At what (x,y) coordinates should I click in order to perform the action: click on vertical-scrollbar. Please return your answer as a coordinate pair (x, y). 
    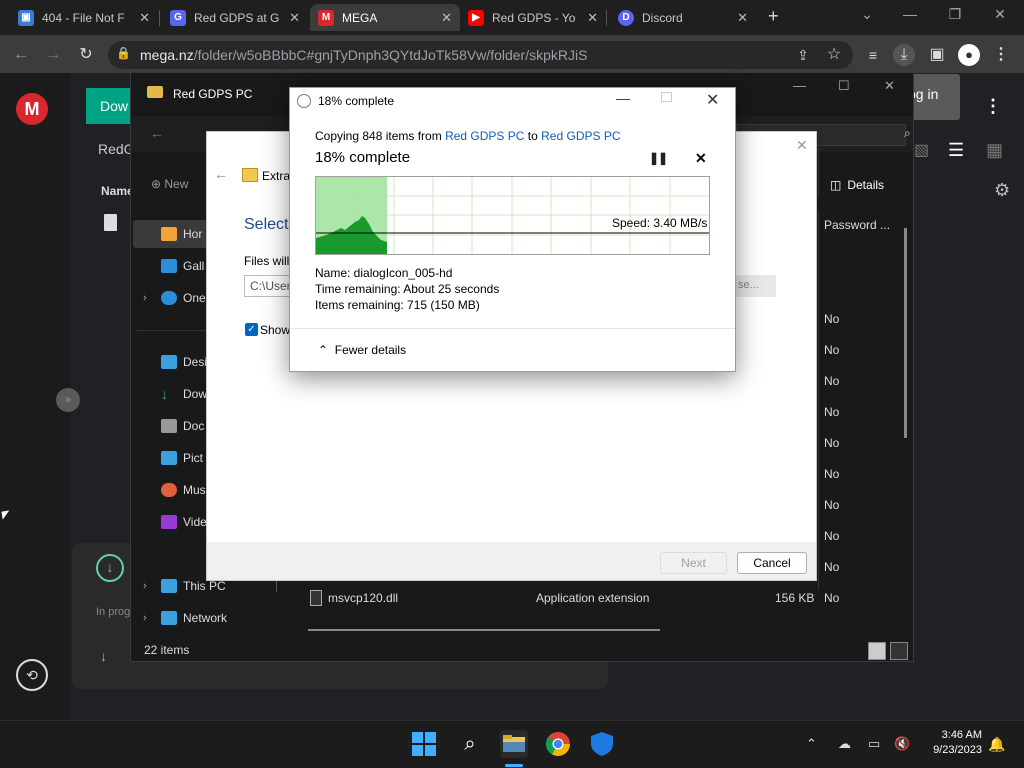
    Looking at the image, I should click on (905, 333).